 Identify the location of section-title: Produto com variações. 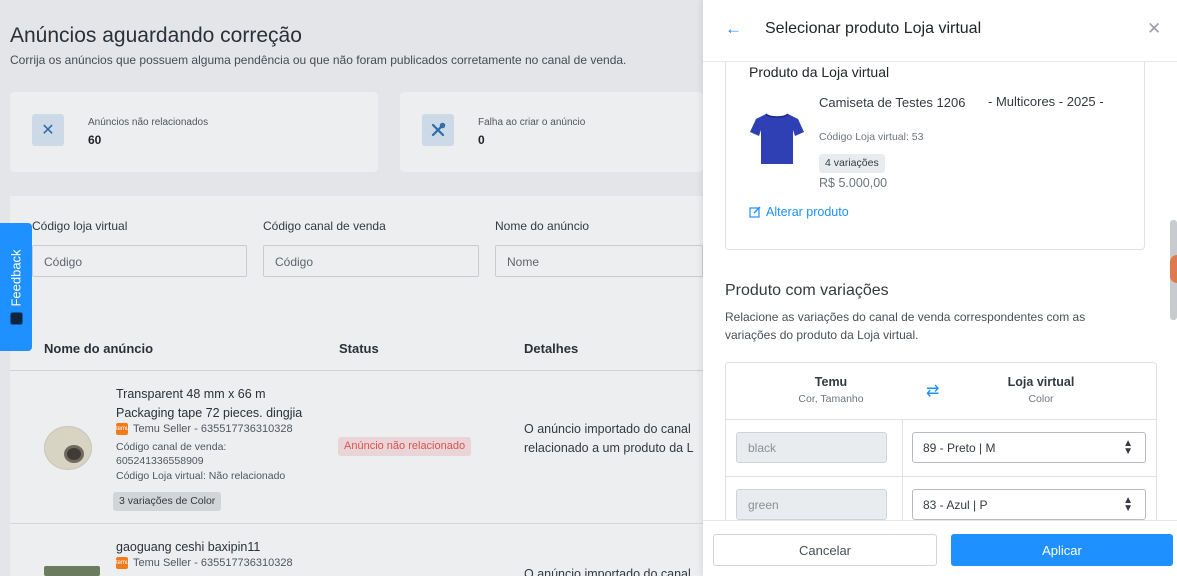
(807, 290).